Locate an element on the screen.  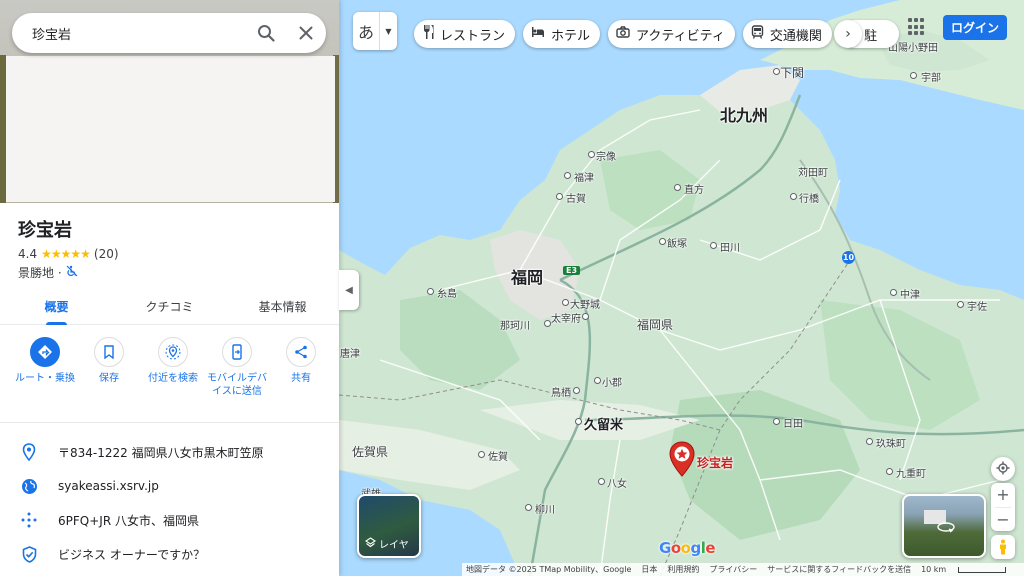
send-to-phone-button: モバイルデバイスに送信 is located at coordinates (237, 367).